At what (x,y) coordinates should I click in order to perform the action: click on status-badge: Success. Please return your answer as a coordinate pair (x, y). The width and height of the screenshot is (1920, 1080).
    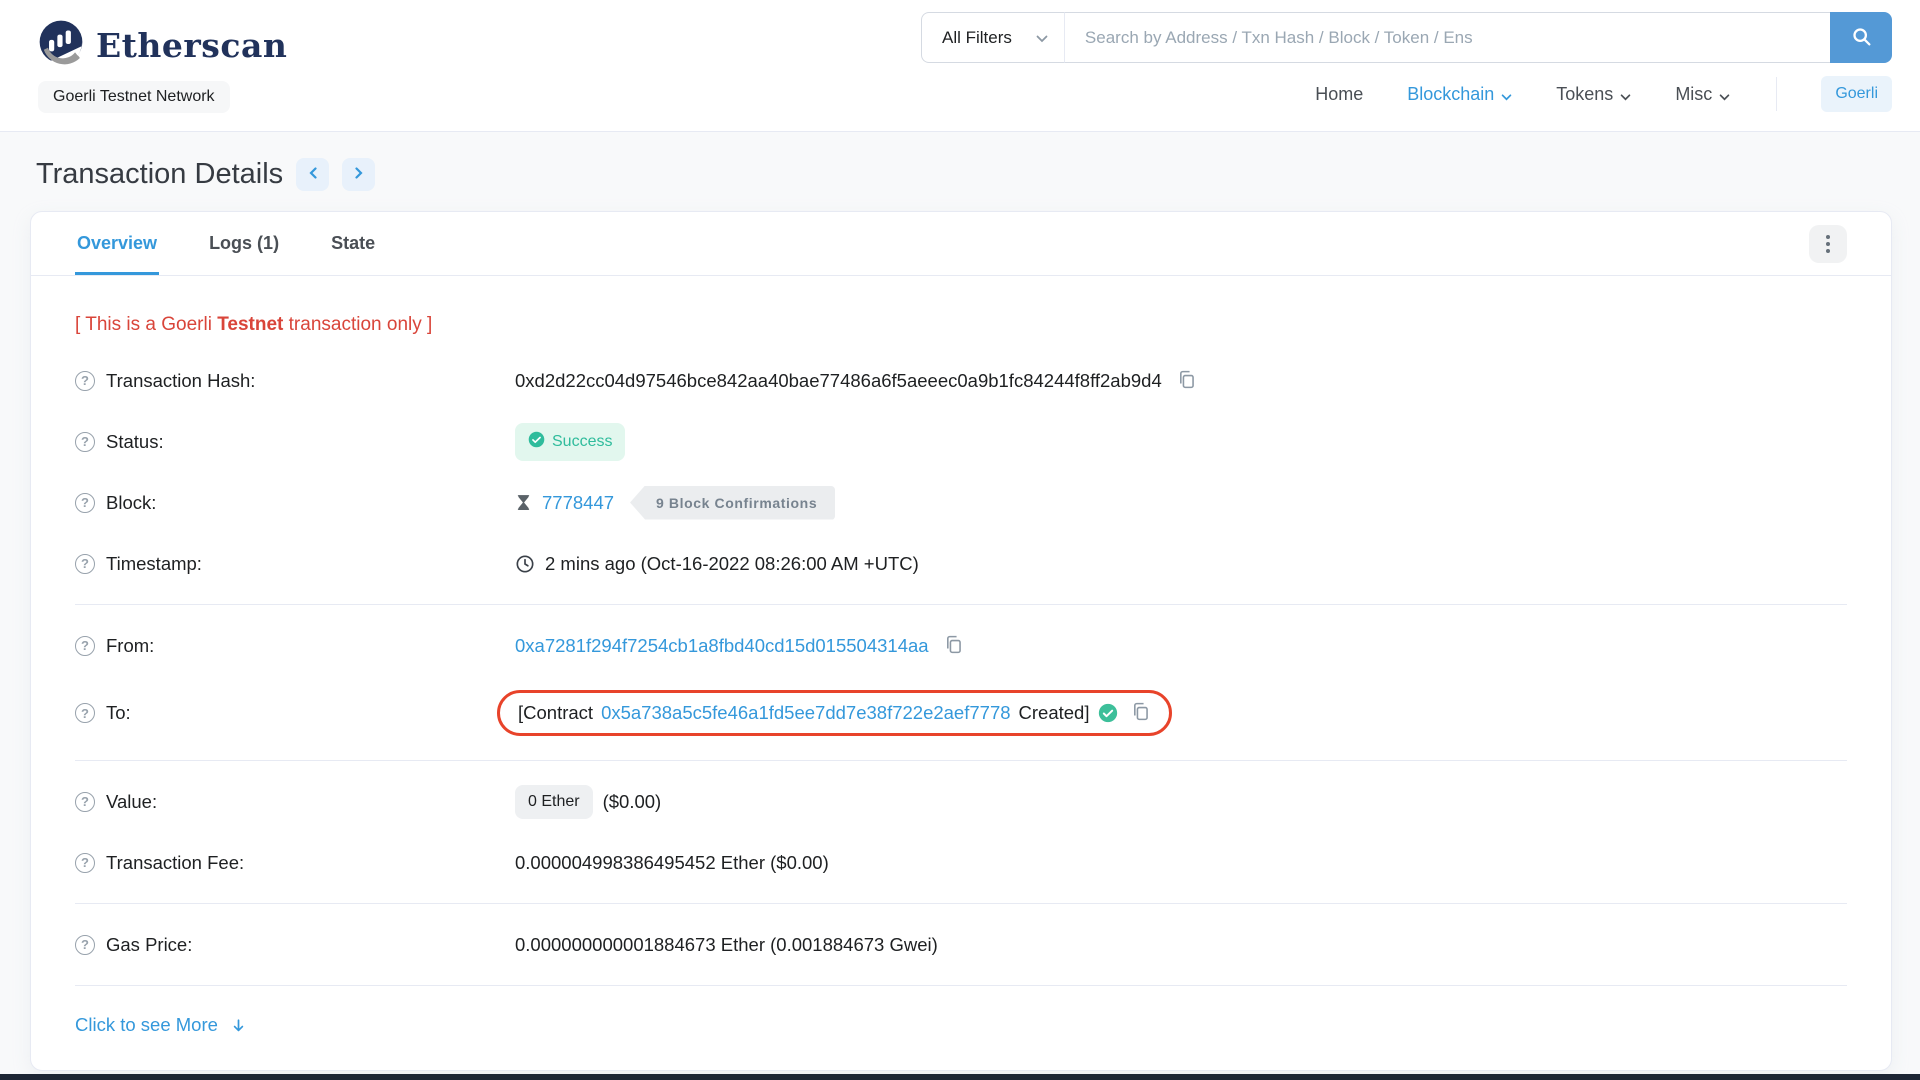
    Looking at the image, I should click on (570, 441).